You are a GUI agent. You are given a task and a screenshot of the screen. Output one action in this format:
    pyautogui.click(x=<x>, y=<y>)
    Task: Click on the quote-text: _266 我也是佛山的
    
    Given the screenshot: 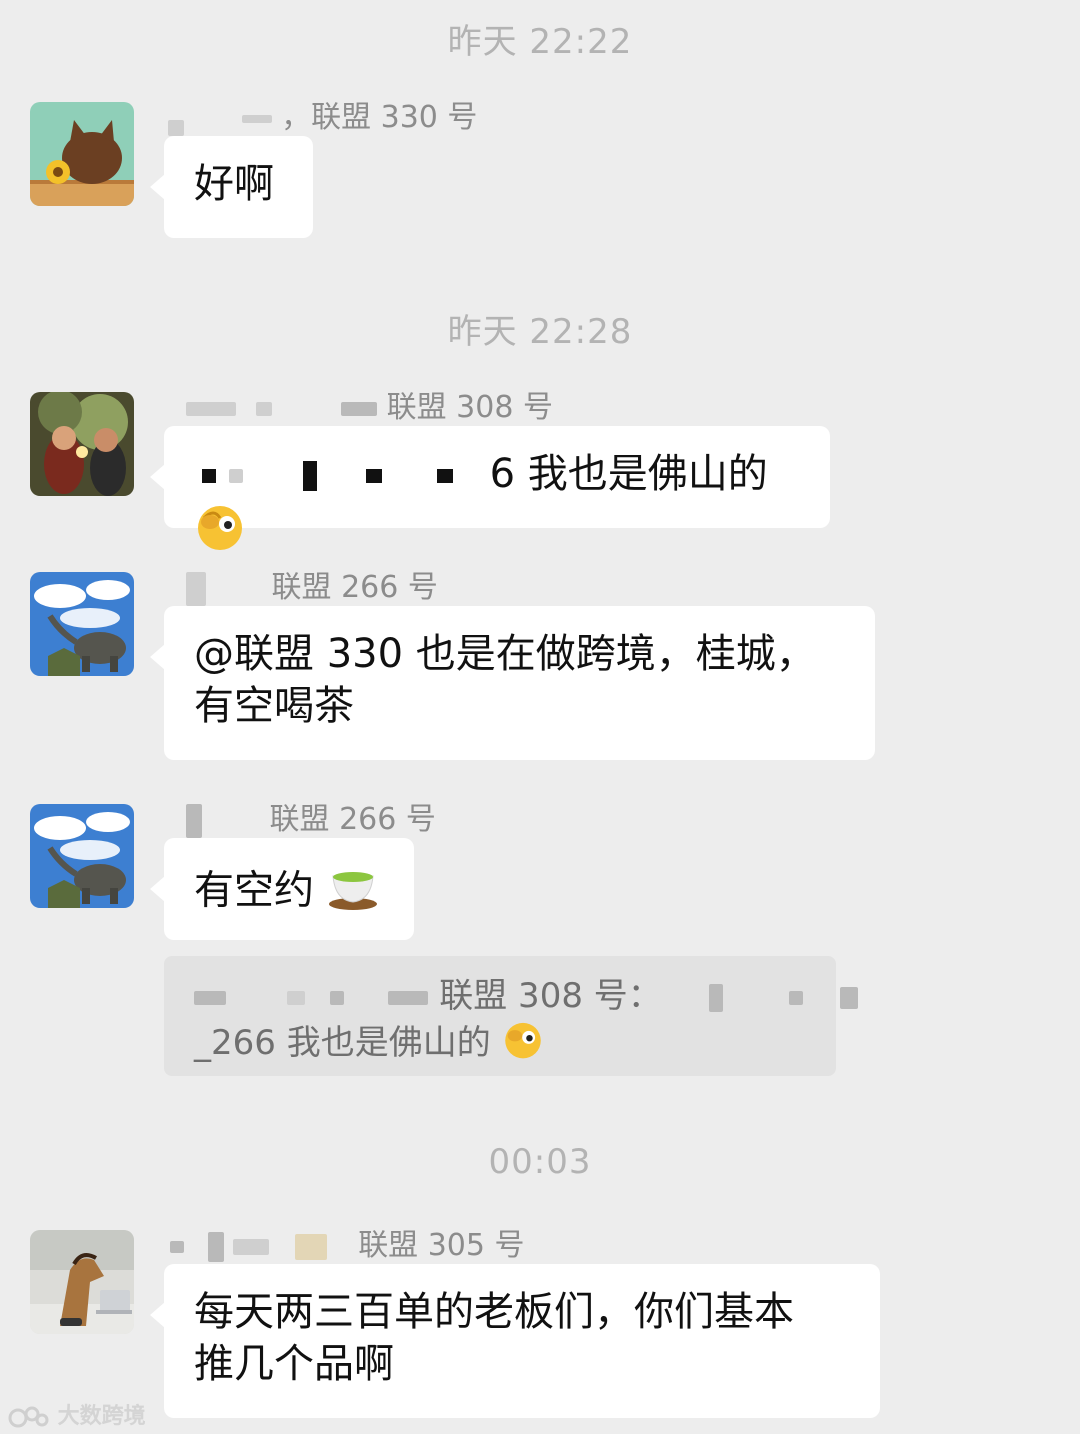 What is the action you would take?
    pyautogui.click(x=342, y=1043)
    